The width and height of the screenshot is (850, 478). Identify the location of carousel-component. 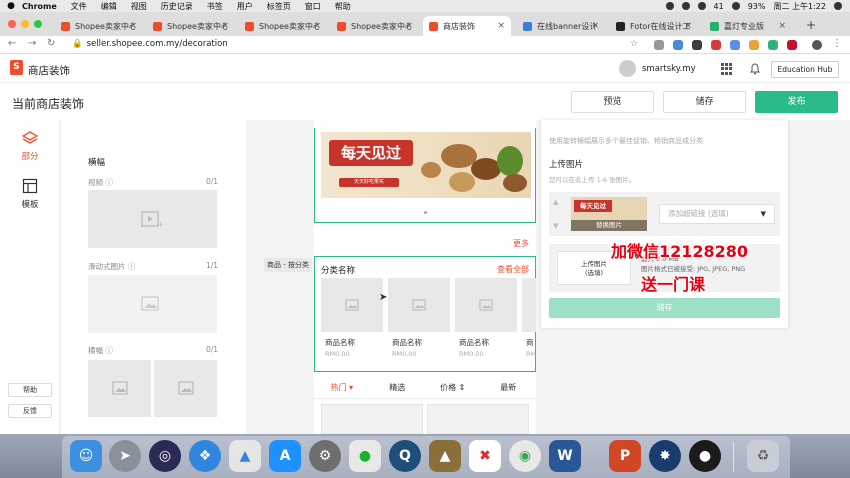
(152, 304).